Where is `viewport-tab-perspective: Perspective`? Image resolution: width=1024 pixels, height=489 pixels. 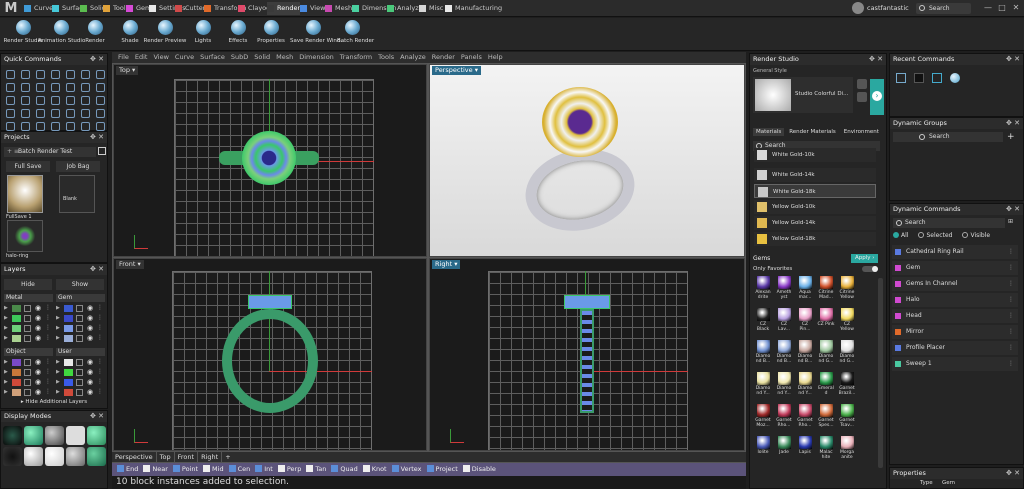 viewport-tab-perspective: Perspective is located at coordinates (134, 457).